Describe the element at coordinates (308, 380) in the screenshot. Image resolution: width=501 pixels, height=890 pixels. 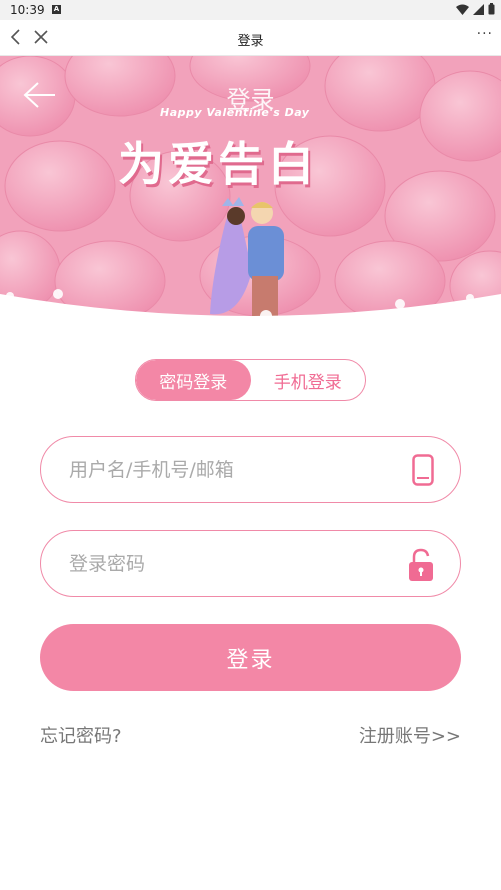
I see `tab-phone-login: 手机登录` at that location.